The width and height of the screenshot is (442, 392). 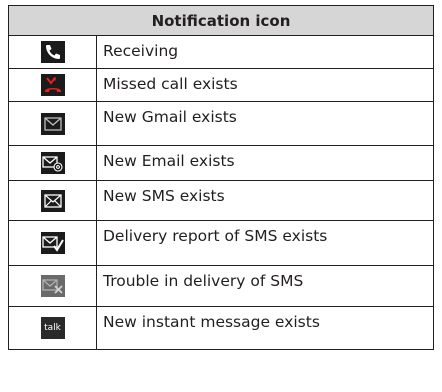 I want to click on missed-call-icon, so click(x=52, y=85).